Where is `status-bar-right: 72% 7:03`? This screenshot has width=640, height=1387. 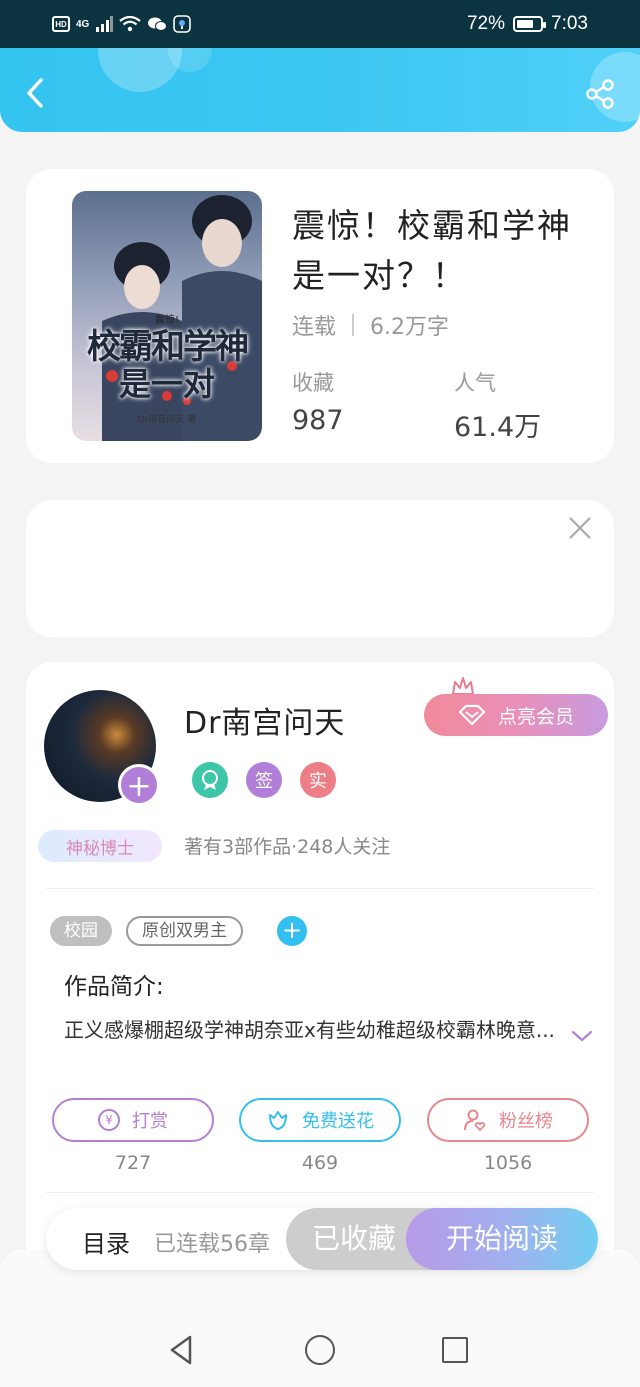
status-bar-right: 72% 7:03 is located at coordinates (527, 24).